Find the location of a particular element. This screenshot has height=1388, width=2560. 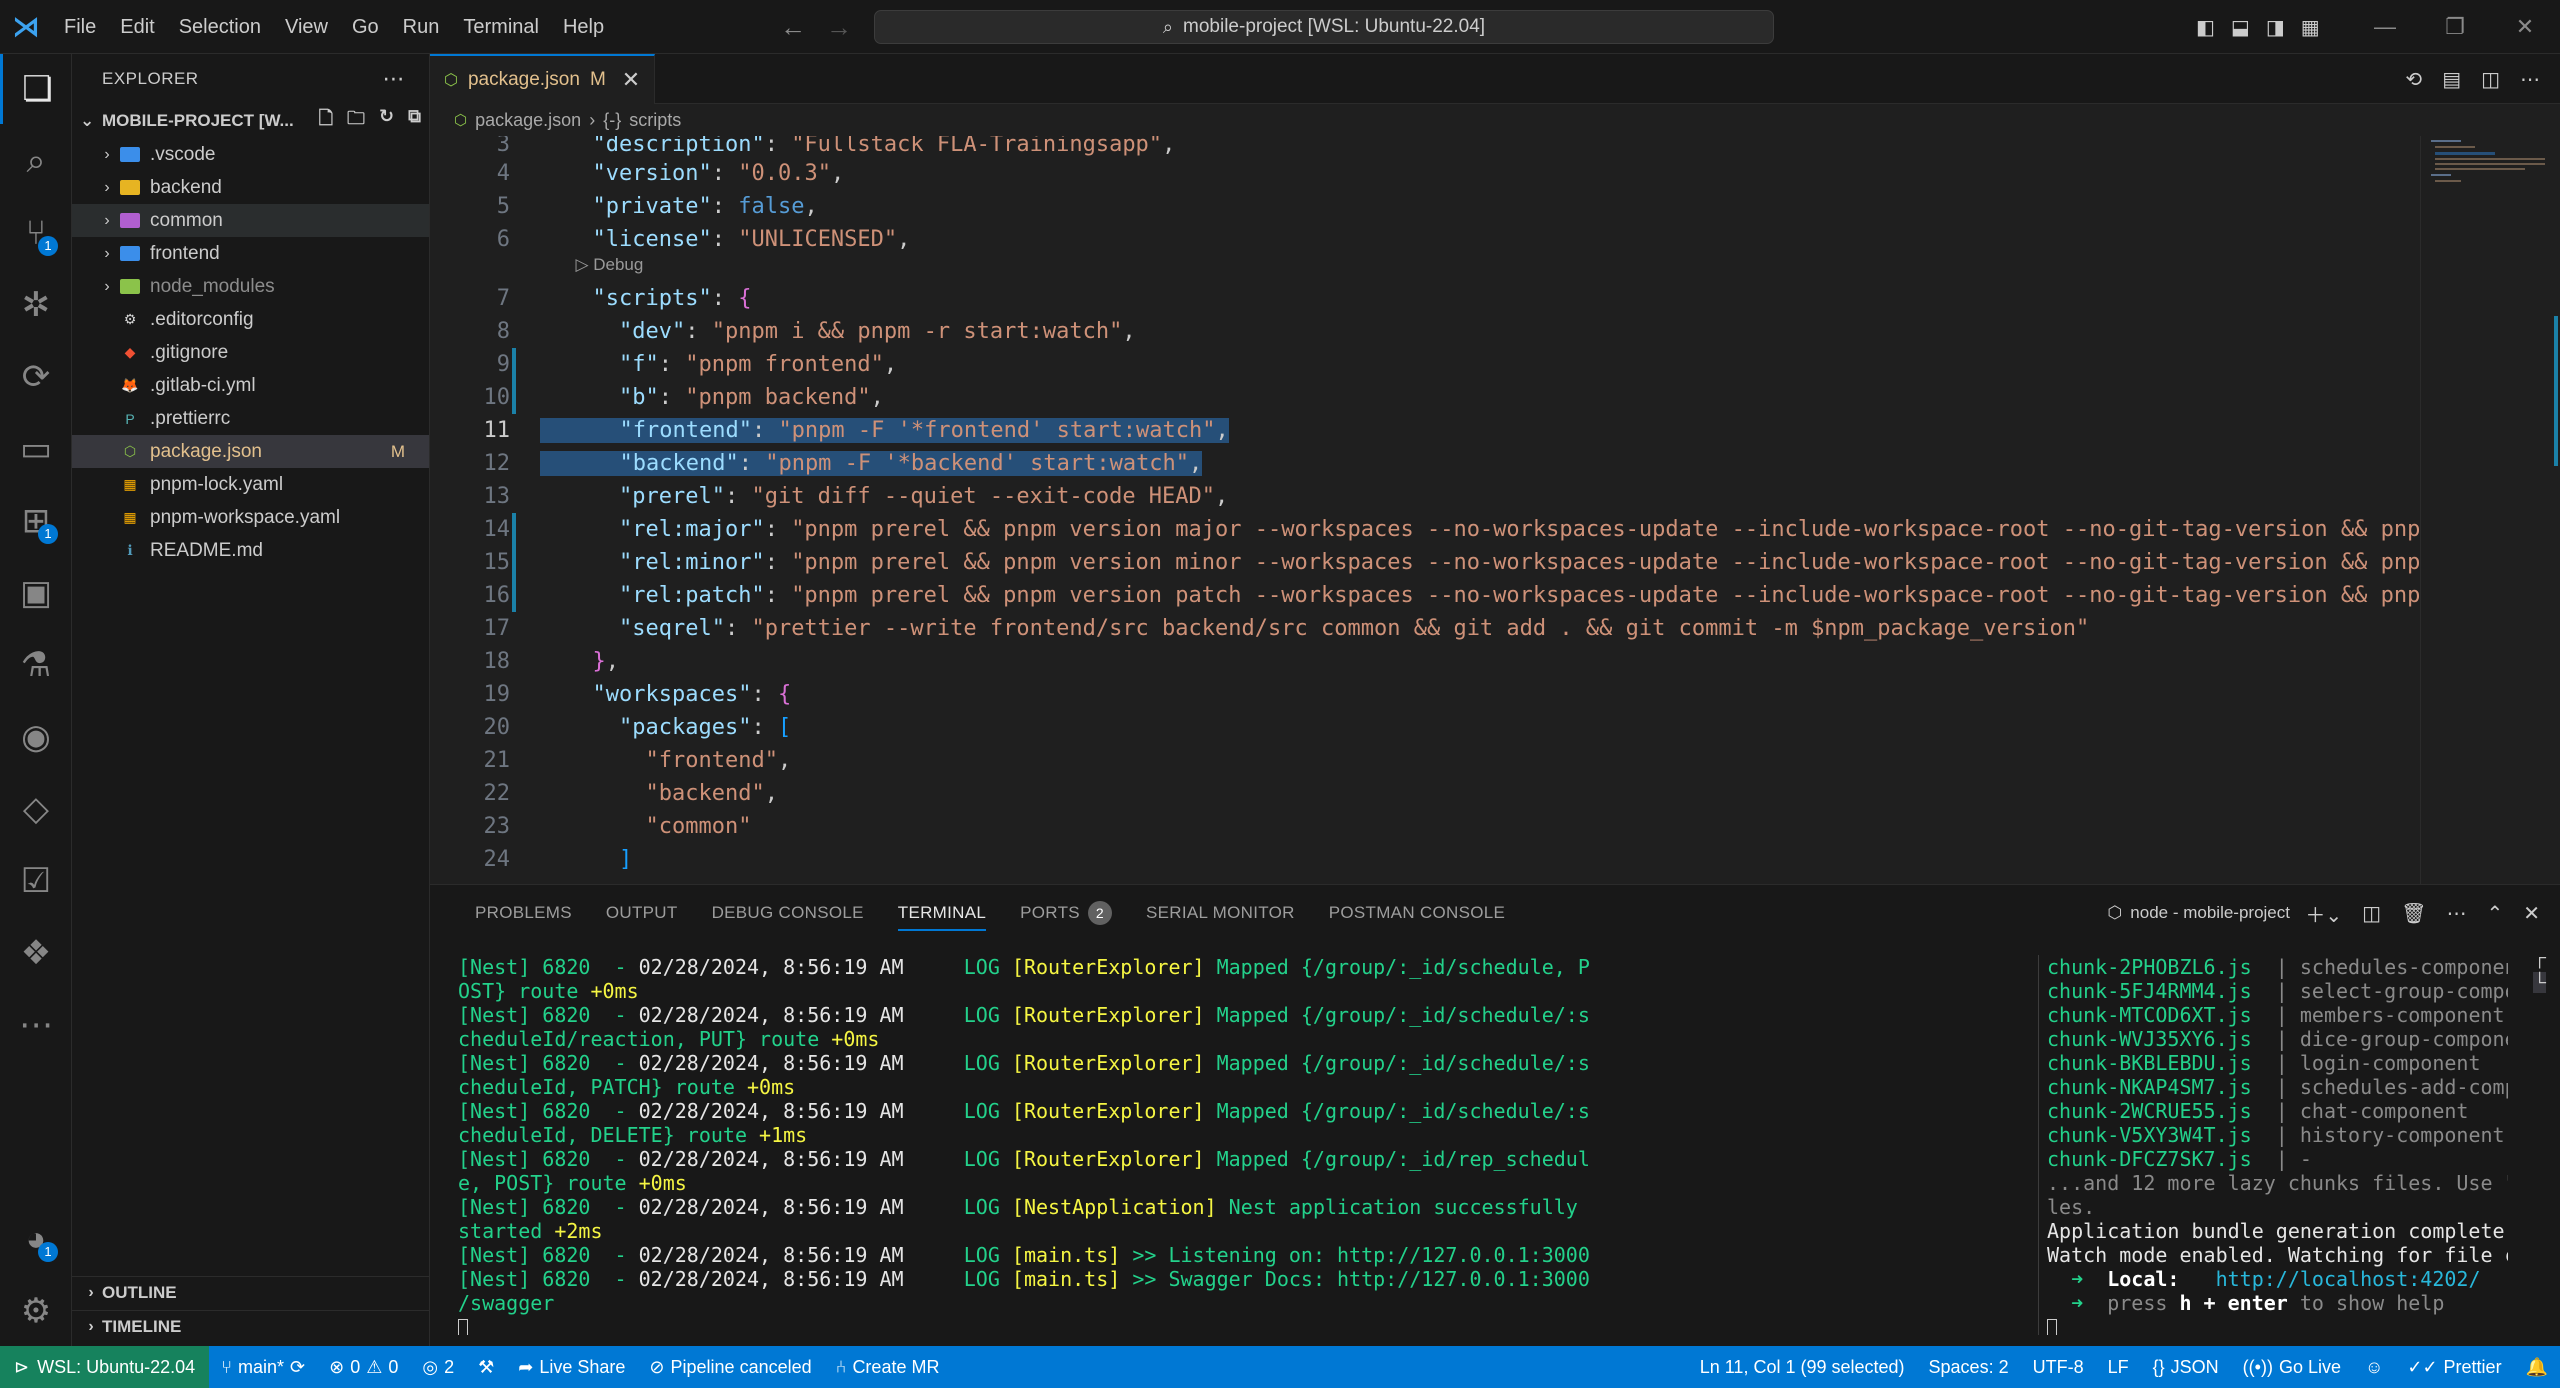

ports-status: ◎ 2 is located at coordinates (438, 1367).